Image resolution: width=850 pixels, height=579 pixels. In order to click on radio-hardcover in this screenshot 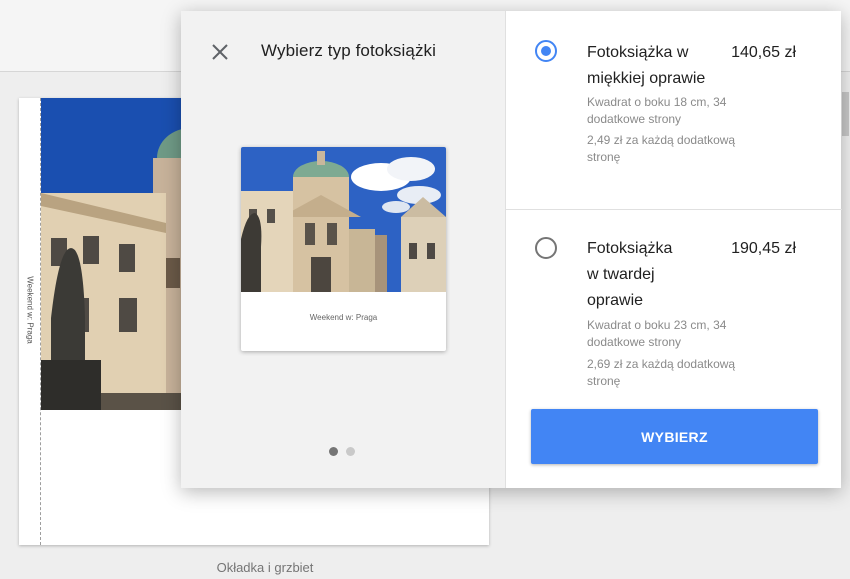, I will do `click(546, 248)`.